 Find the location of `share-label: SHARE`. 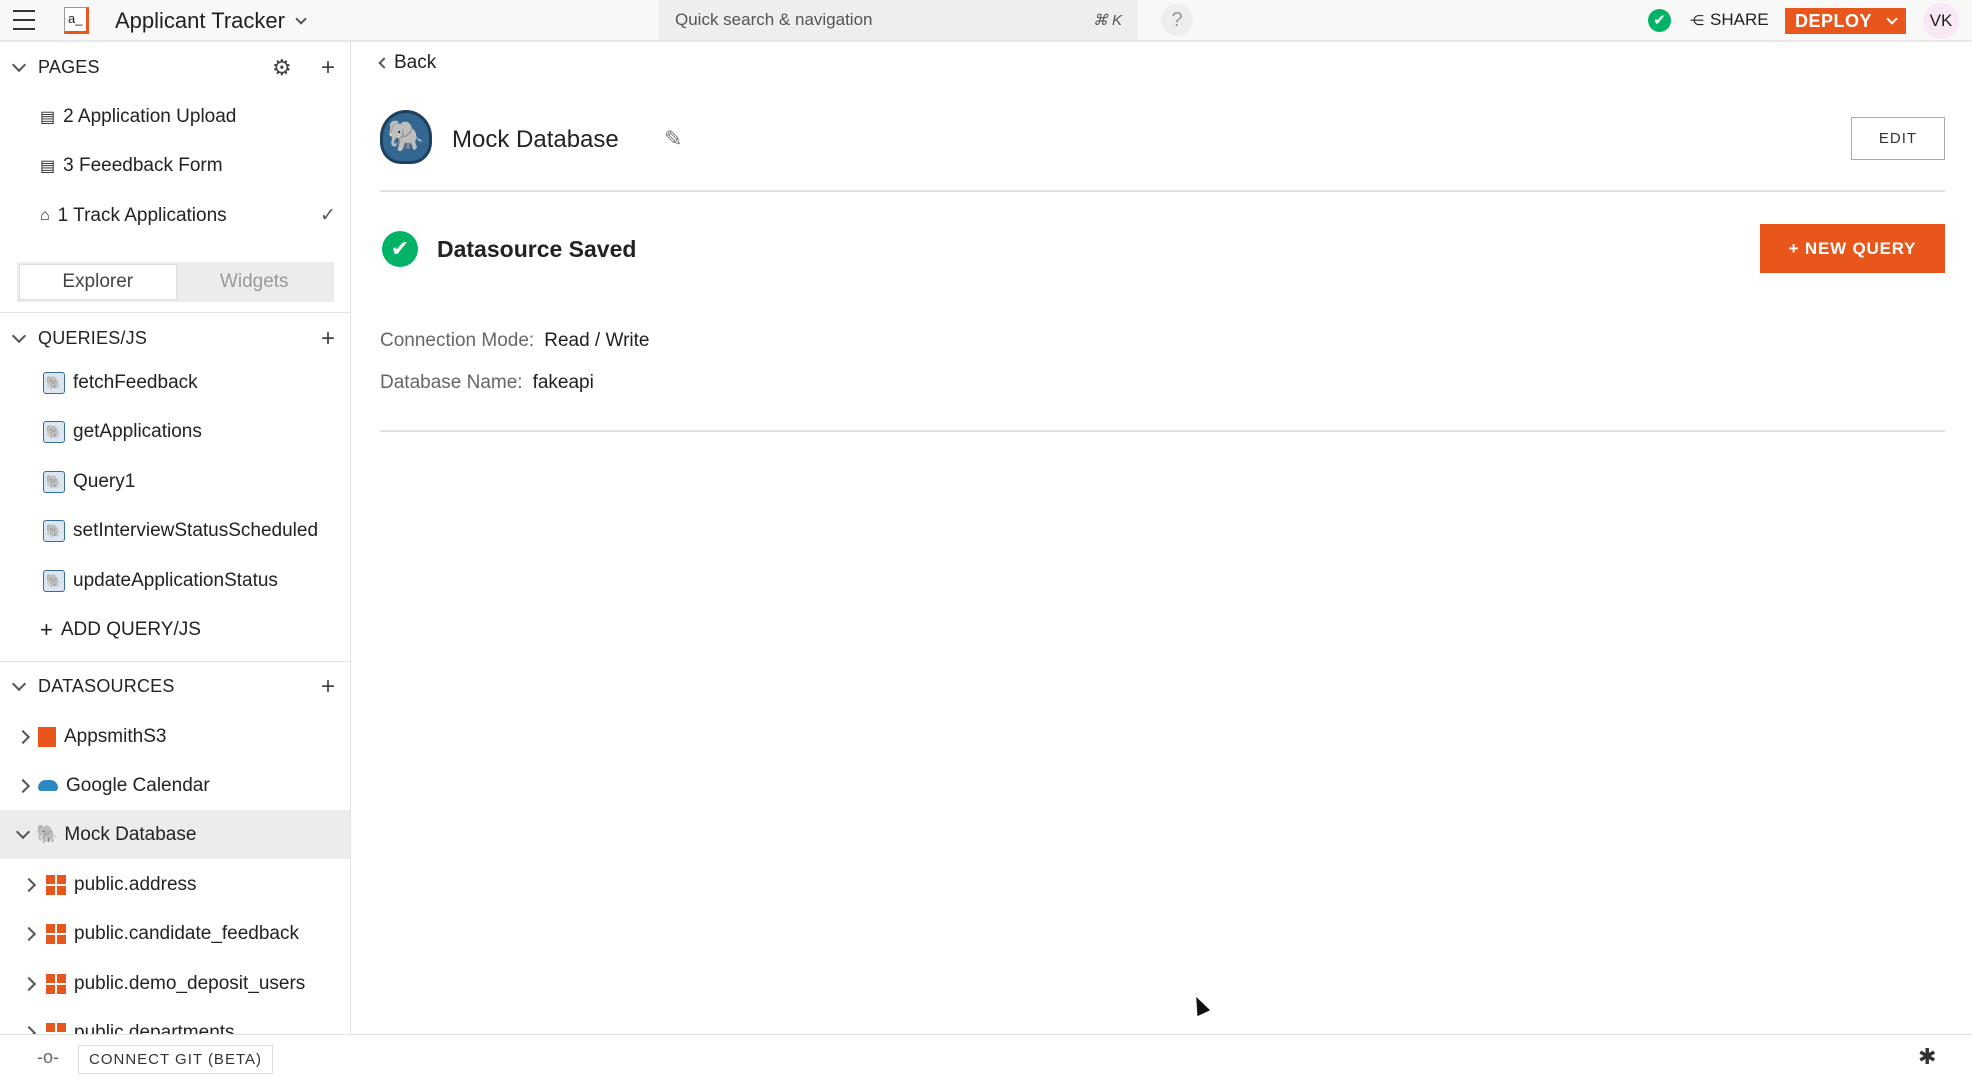

share-label: SHARE is located at coordinates (1739, 19).